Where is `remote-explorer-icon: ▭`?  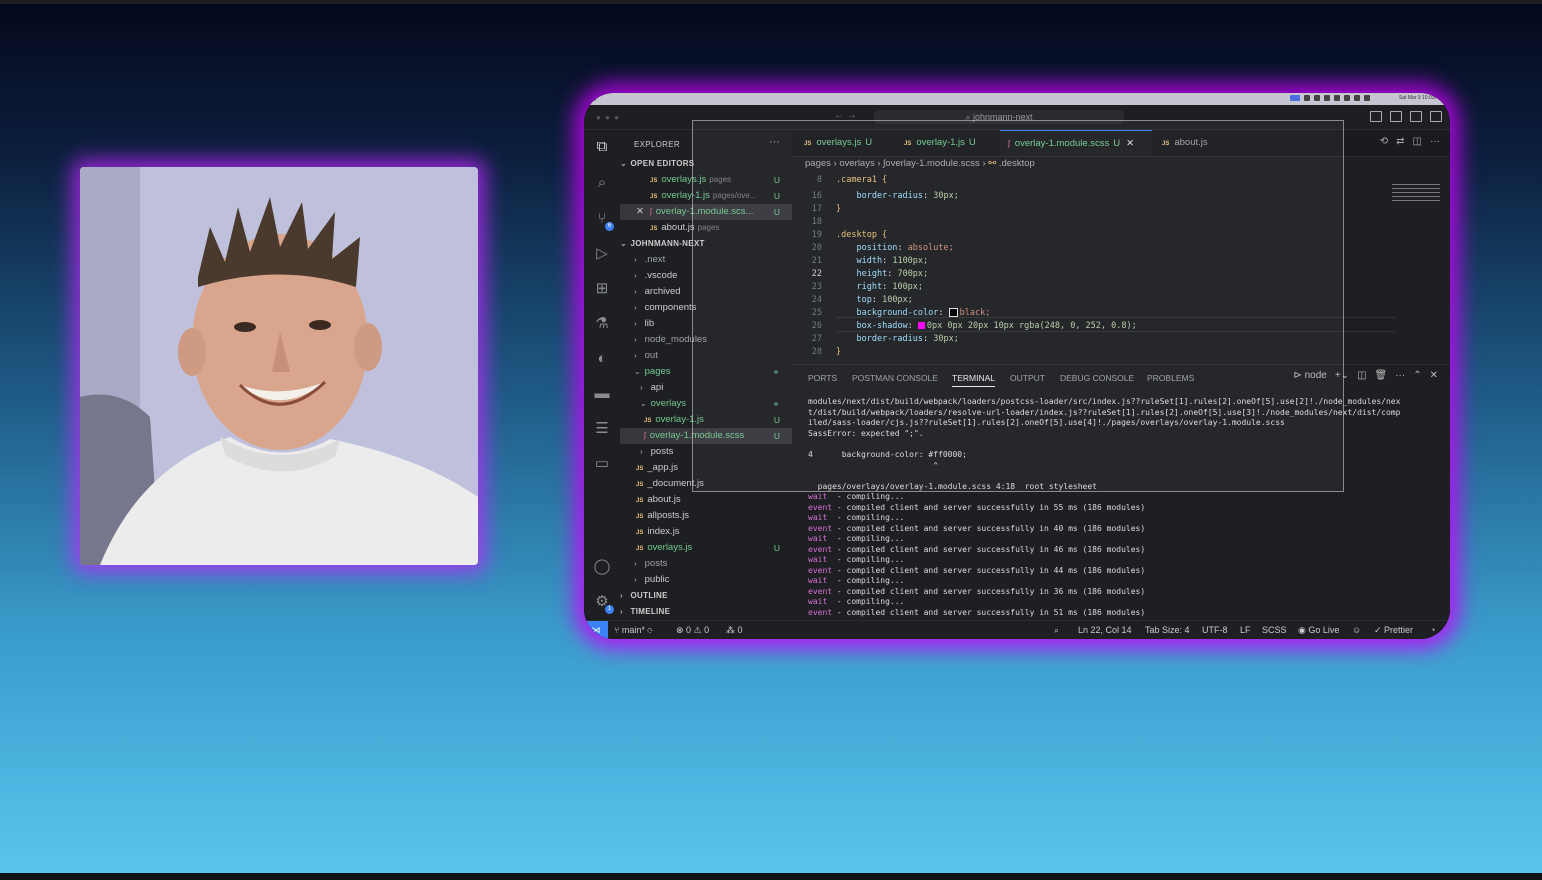
remote-explorer-icon: ▭ is located at coordinates (602, 464).